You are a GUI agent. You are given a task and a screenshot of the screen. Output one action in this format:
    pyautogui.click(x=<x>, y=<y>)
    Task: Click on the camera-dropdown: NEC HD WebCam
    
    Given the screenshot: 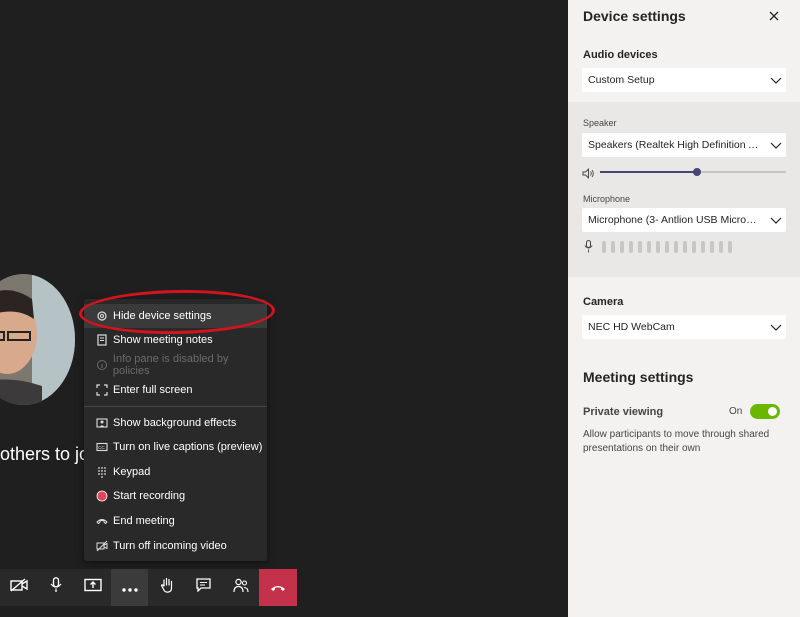 What is the action you would take?
    pyautogui.click(x=684, y=327)
    